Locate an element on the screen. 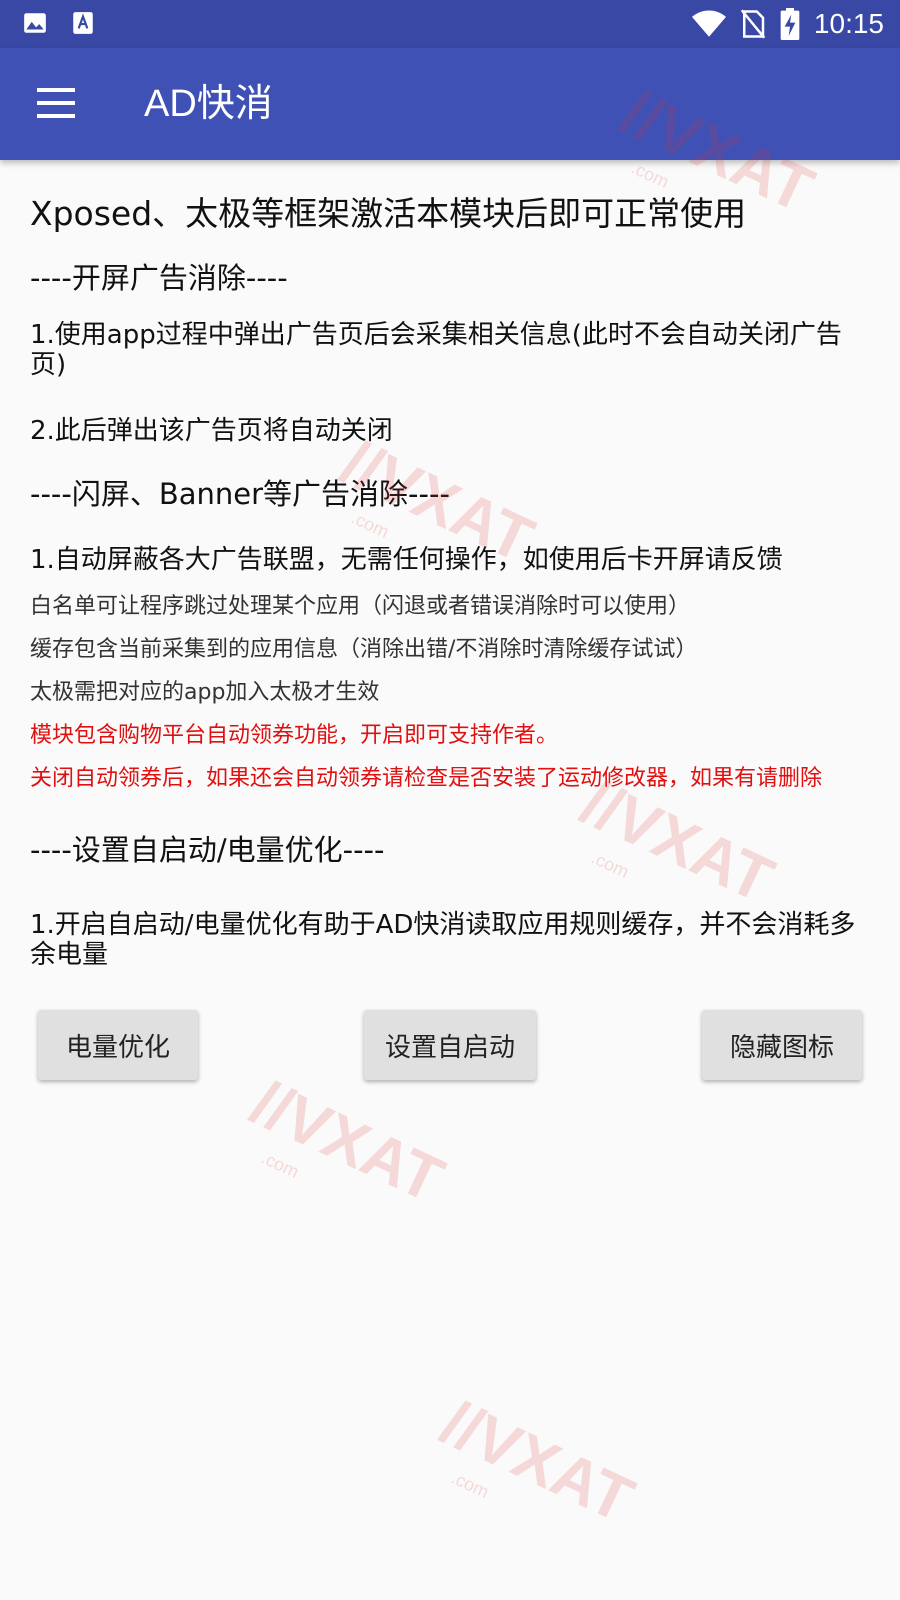 The height and width of the screenshot is (1600, 900). wifi-icon is located at coordinates (708, 23).